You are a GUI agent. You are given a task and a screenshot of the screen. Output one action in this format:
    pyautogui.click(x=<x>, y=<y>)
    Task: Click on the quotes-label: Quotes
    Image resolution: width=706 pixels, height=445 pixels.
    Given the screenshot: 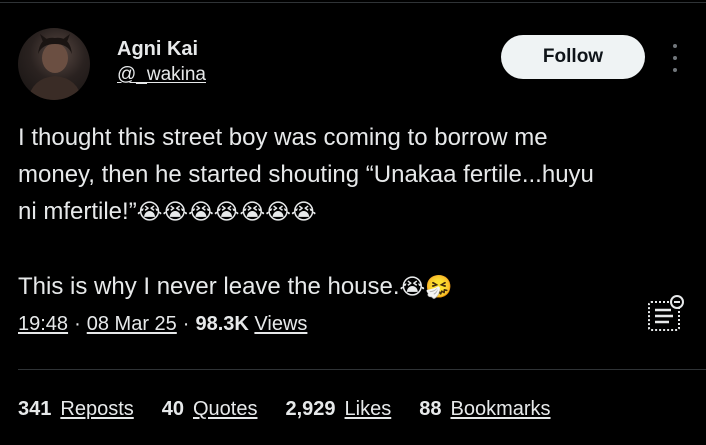 What is the action you would take?
    pyautogui.click(x=225, y=409)
    